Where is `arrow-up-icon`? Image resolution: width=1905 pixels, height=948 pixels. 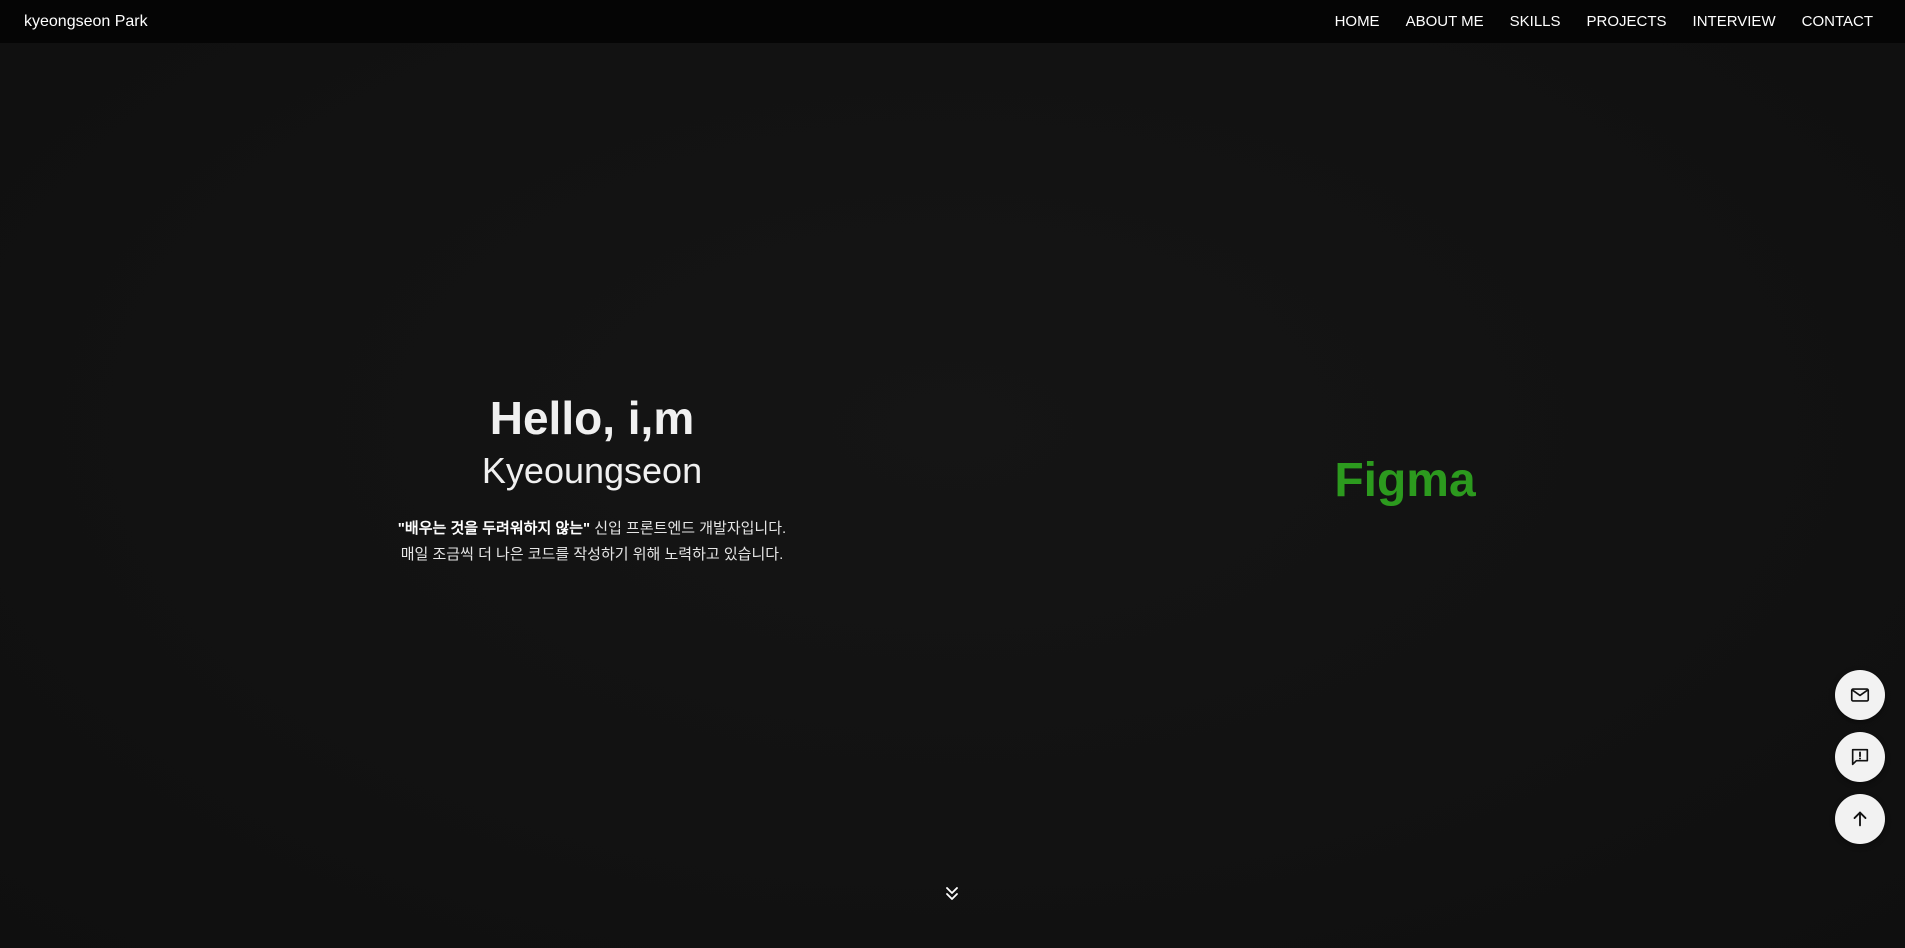 arrow-up-icon is located at coordinates (1860, 819).